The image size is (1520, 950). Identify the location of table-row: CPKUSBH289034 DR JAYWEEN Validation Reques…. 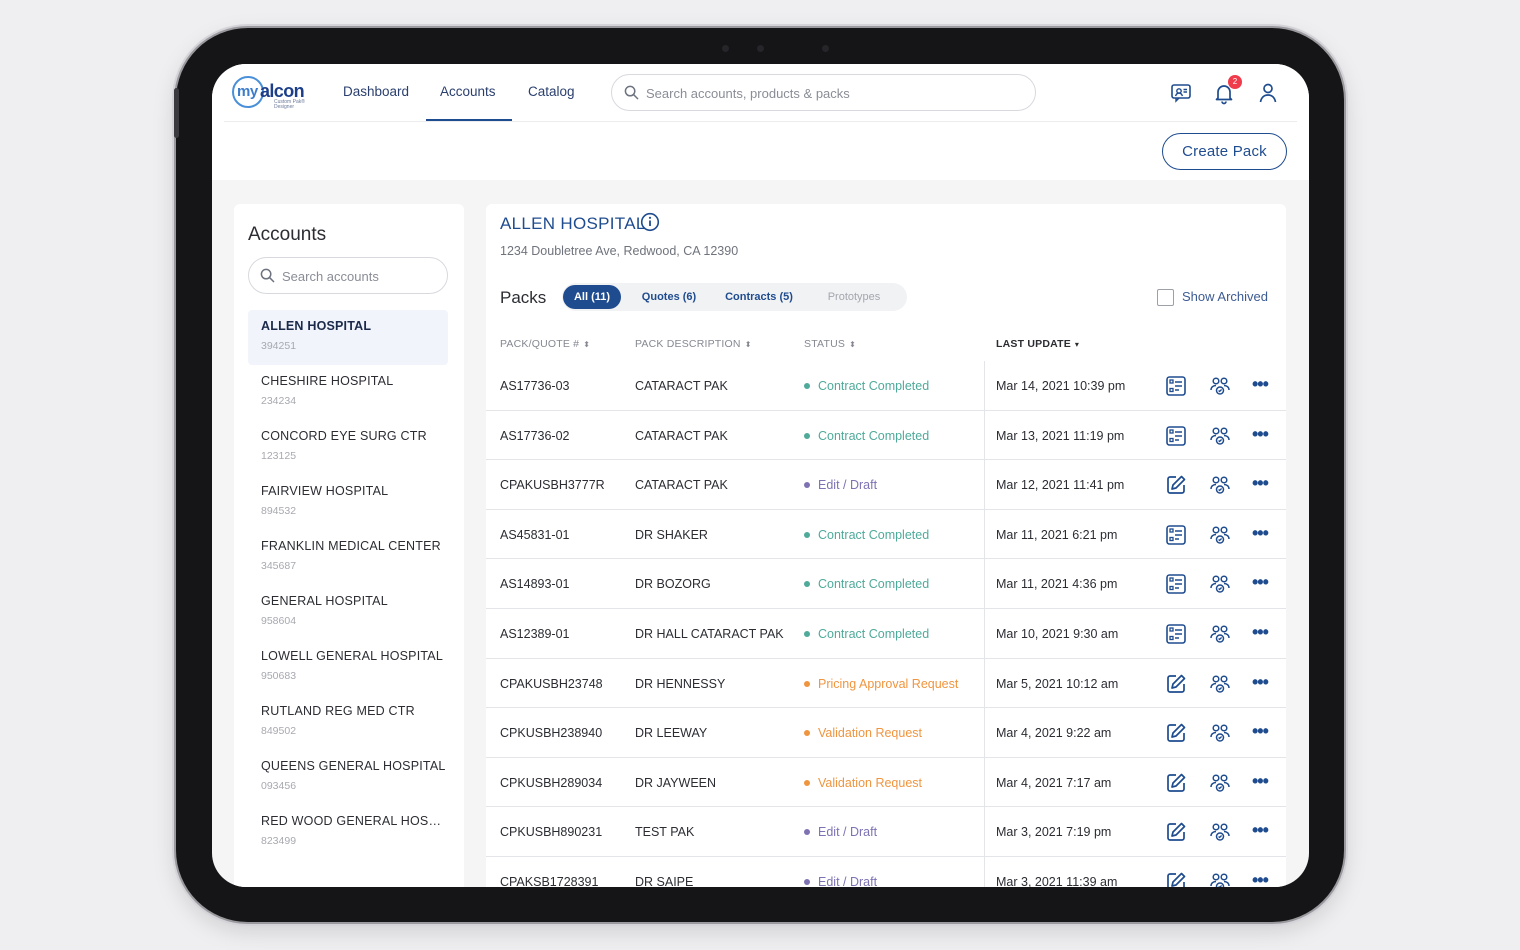
(886, 782).